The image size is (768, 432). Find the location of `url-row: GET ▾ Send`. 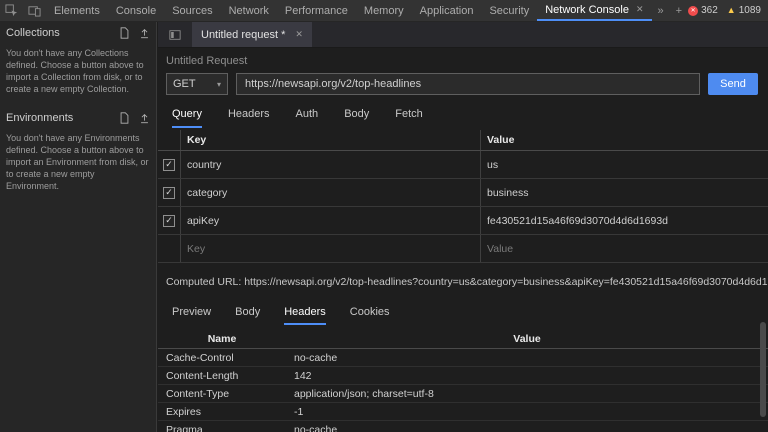

url-row: GET ▾ Send is located at coordinates (463, 85).